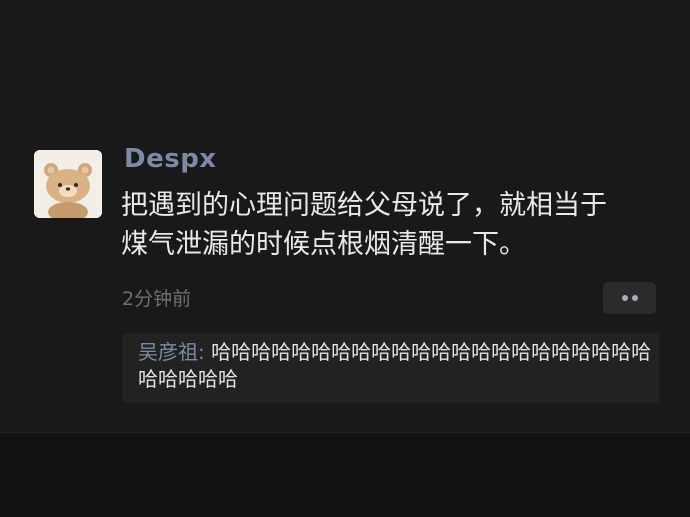 This screenshot has width=690, height=517. Describe the element at coordinates (364, 225) in the screenshot. I see `post-content: 把遇到的心理问题给父母说了，就相当于 煤气泄漏的时候点根烟清醒一下。` at that location.